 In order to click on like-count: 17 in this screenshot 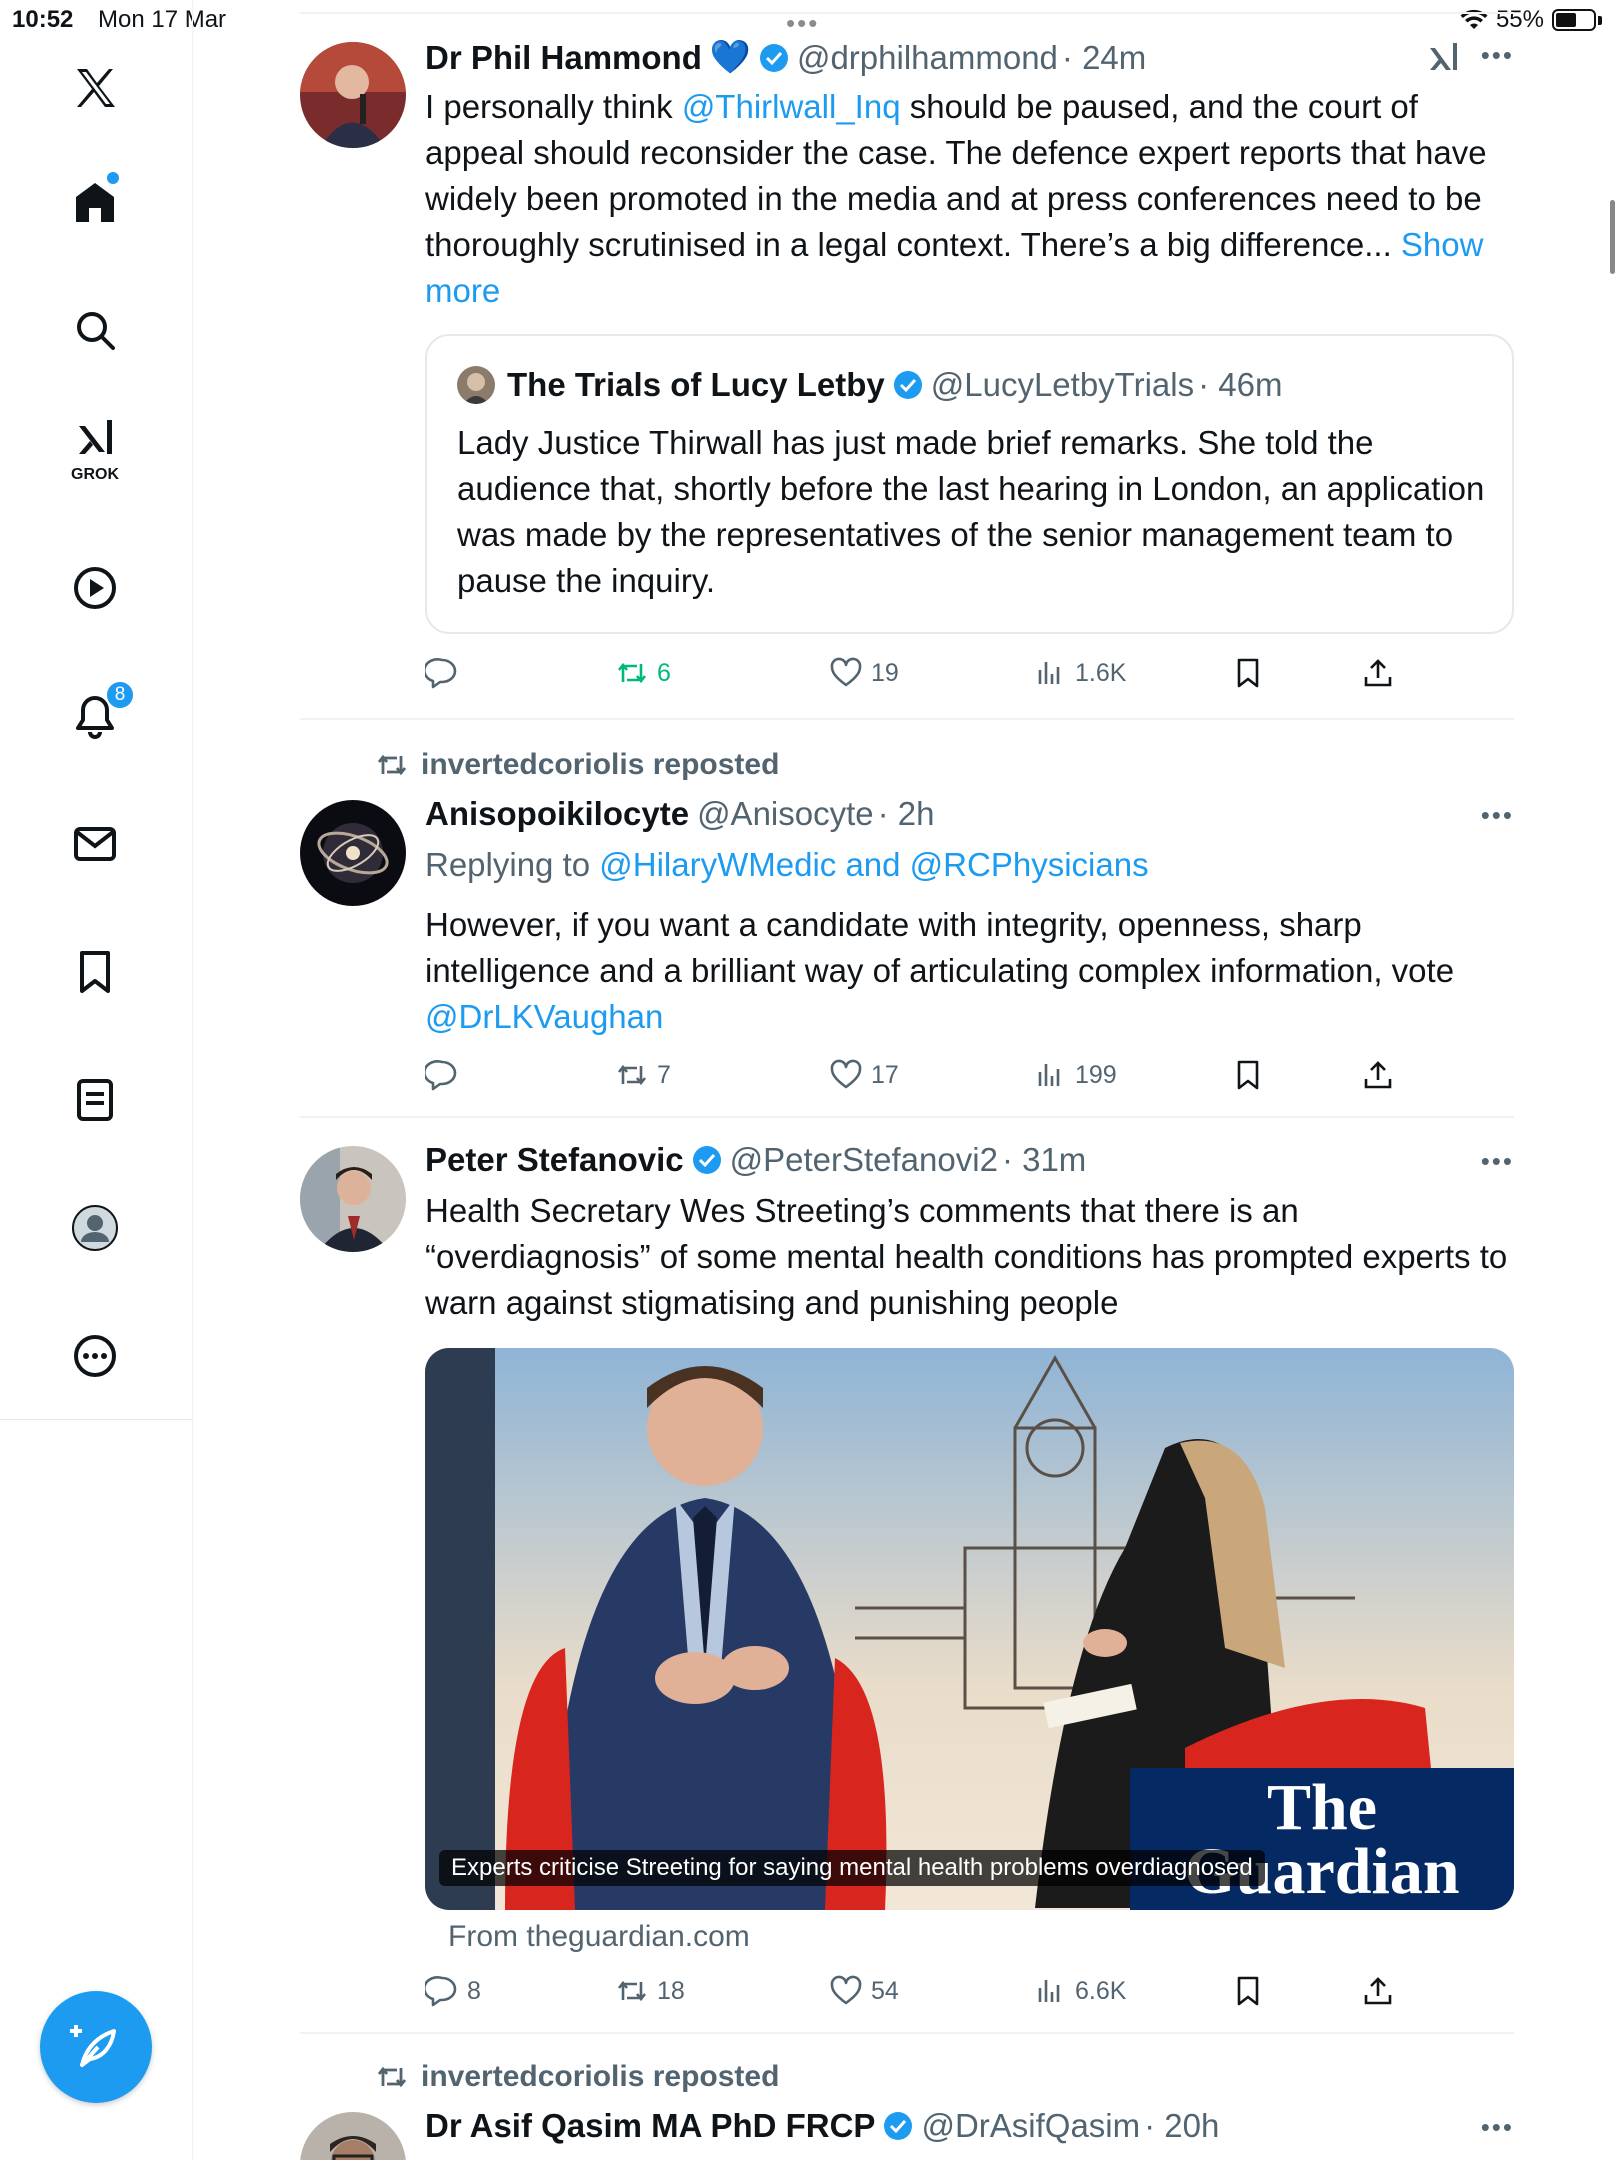, I will do `click(885, 1074)`.